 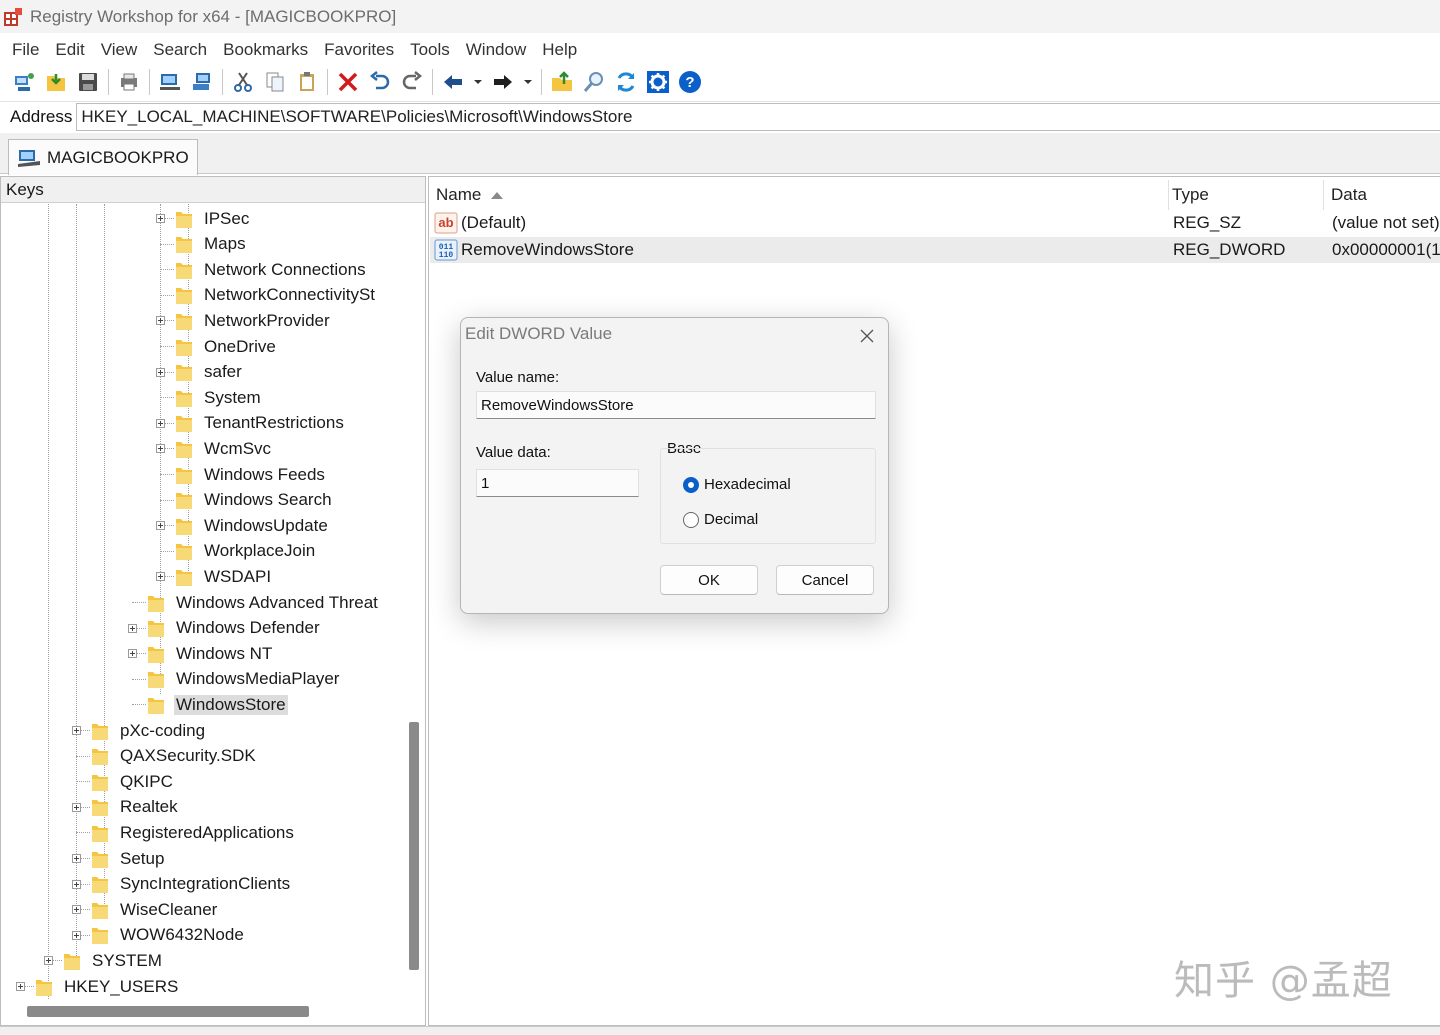 What do you see at coordinates (191, 884) in the screenshot?
I see `tree-node: SyncIntegrationClients` at bounding box center [191, 884].